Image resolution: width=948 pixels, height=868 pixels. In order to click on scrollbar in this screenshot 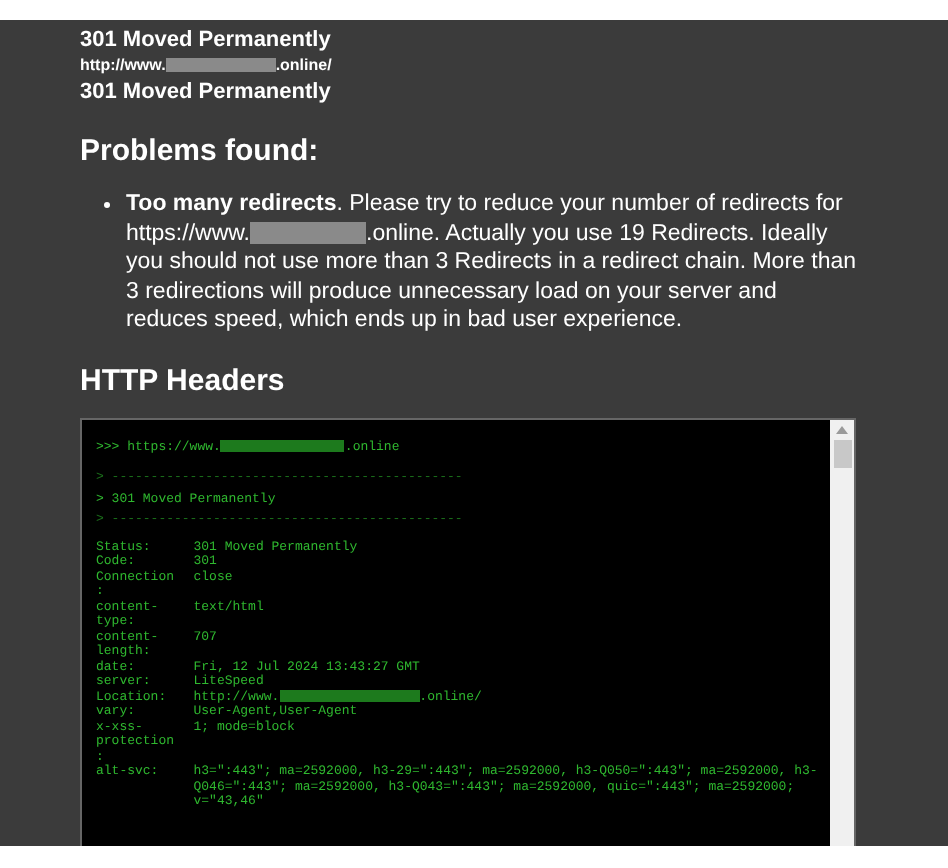, I will do `click(842, 632)`.